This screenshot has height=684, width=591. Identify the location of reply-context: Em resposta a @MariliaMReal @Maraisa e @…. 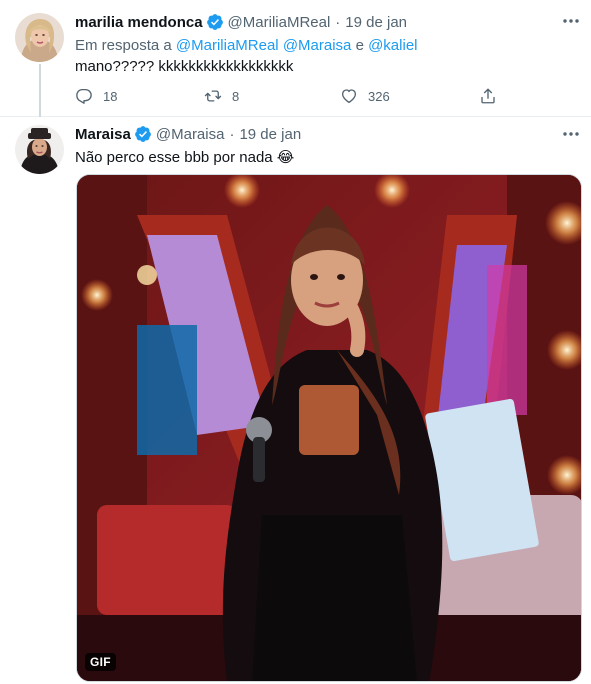
(246, 45).